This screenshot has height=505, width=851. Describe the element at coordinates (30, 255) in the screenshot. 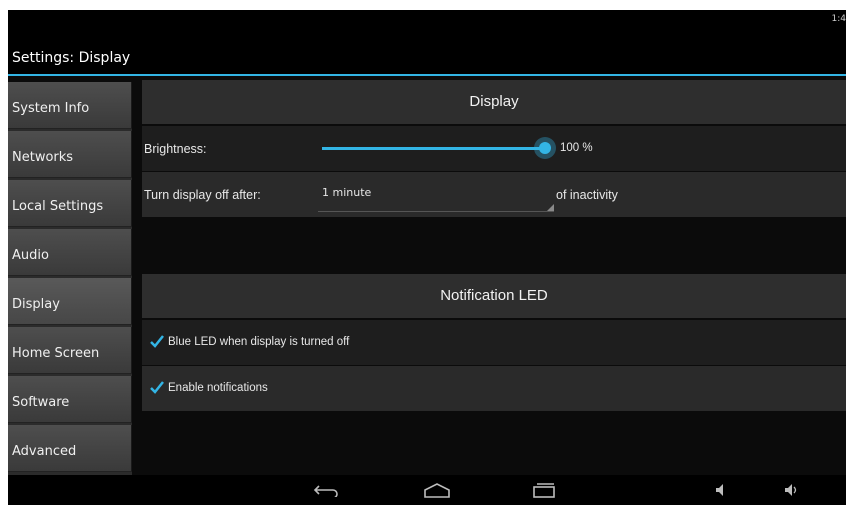

I see `sidebar-item-label: Audio` at that location.